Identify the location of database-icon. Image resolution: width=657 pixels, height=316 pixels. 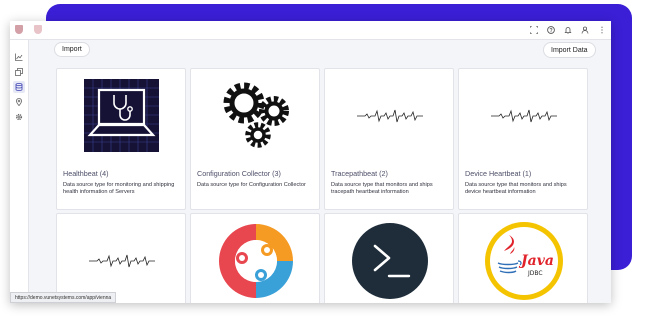
(19, 87).